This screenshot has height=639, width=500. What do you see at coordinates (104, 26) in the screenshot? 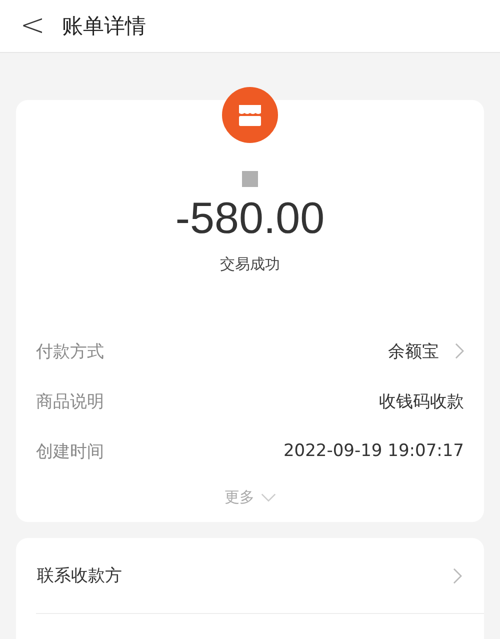
I see `page-title: 账单详情` at bounding box center [104, 26].